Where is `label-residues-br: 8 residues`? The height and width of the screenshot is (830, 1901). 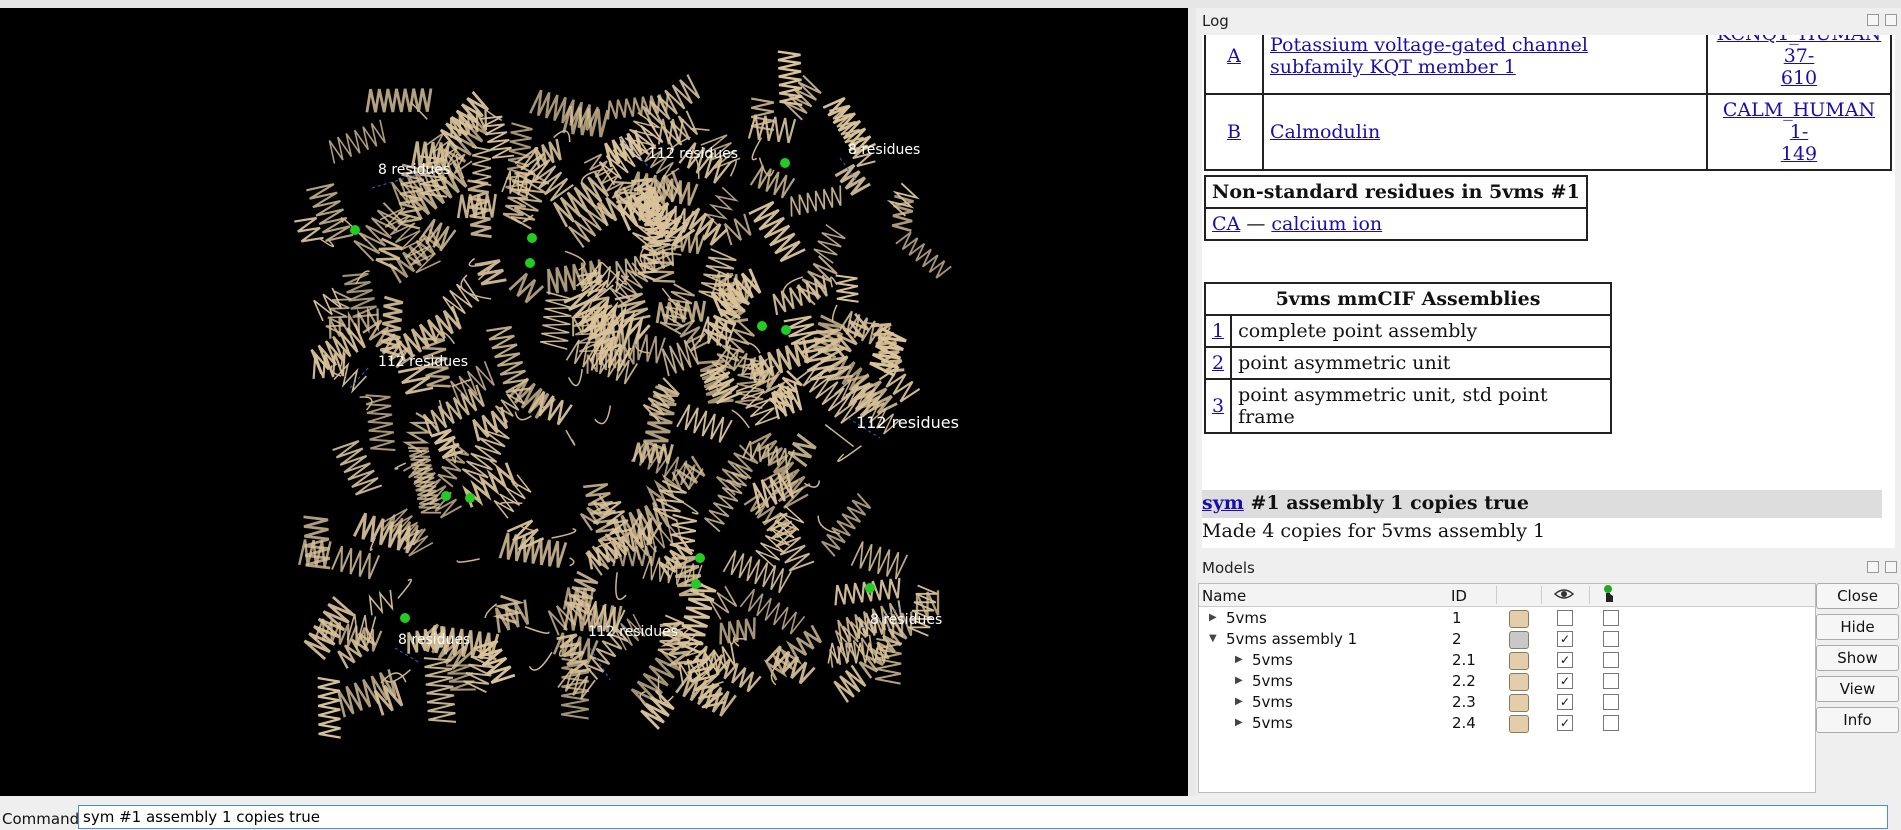 label-residues-br: 8 residues is located at coordinates (906, 620).